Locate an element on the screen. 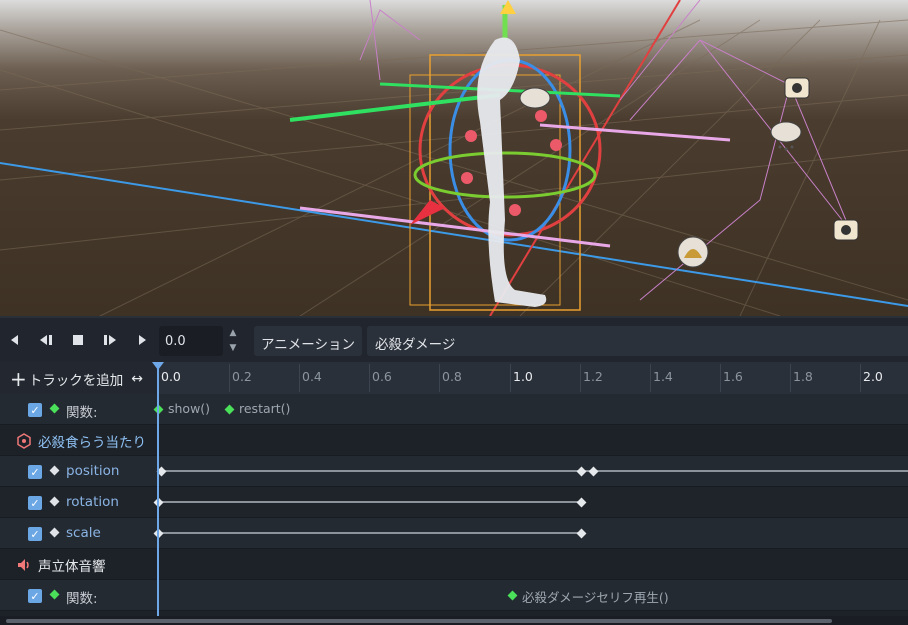  play-backward-icon is located at coordinates (14, 340).